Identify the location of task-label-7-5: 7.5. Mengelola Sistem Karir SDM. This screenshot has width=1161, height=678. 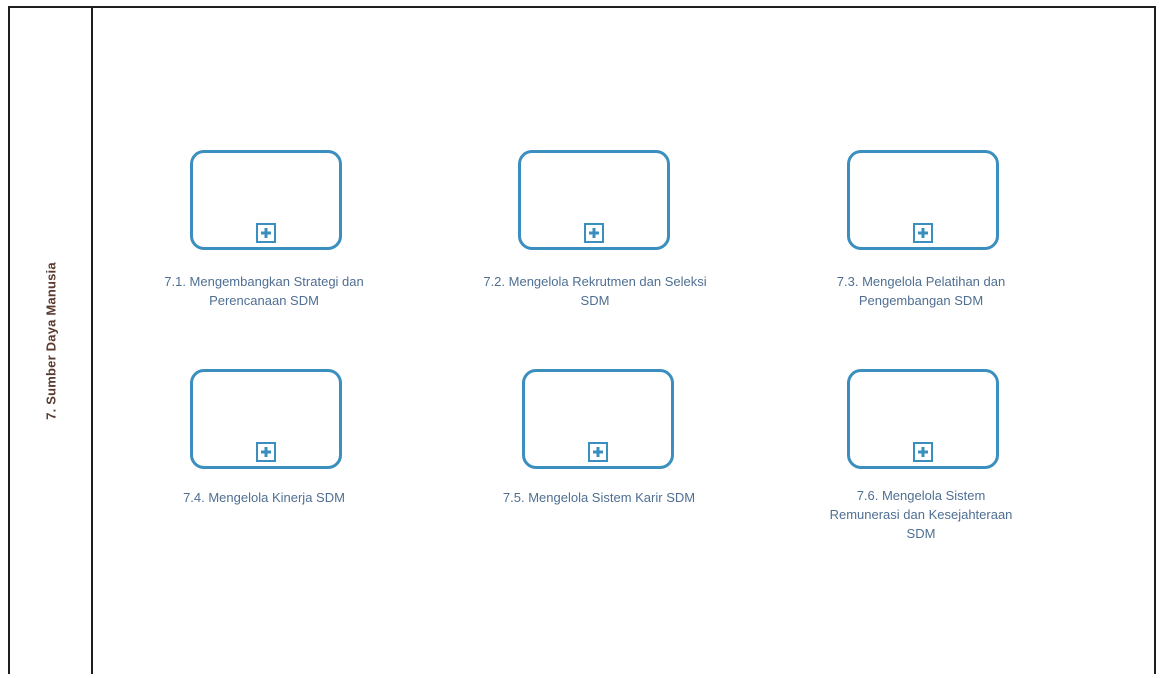
(599, 497).